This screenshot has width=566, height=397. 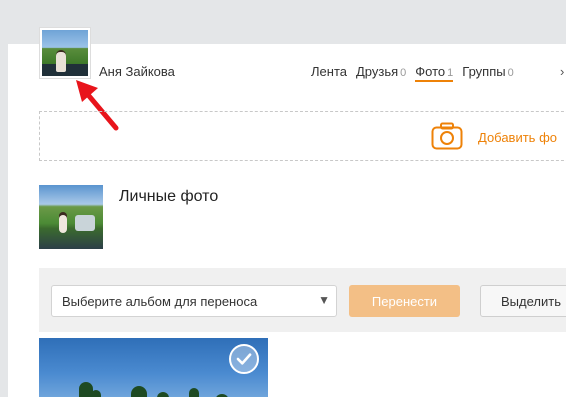 I want to click on move-button: Перенести, so click(x=404, y=301).